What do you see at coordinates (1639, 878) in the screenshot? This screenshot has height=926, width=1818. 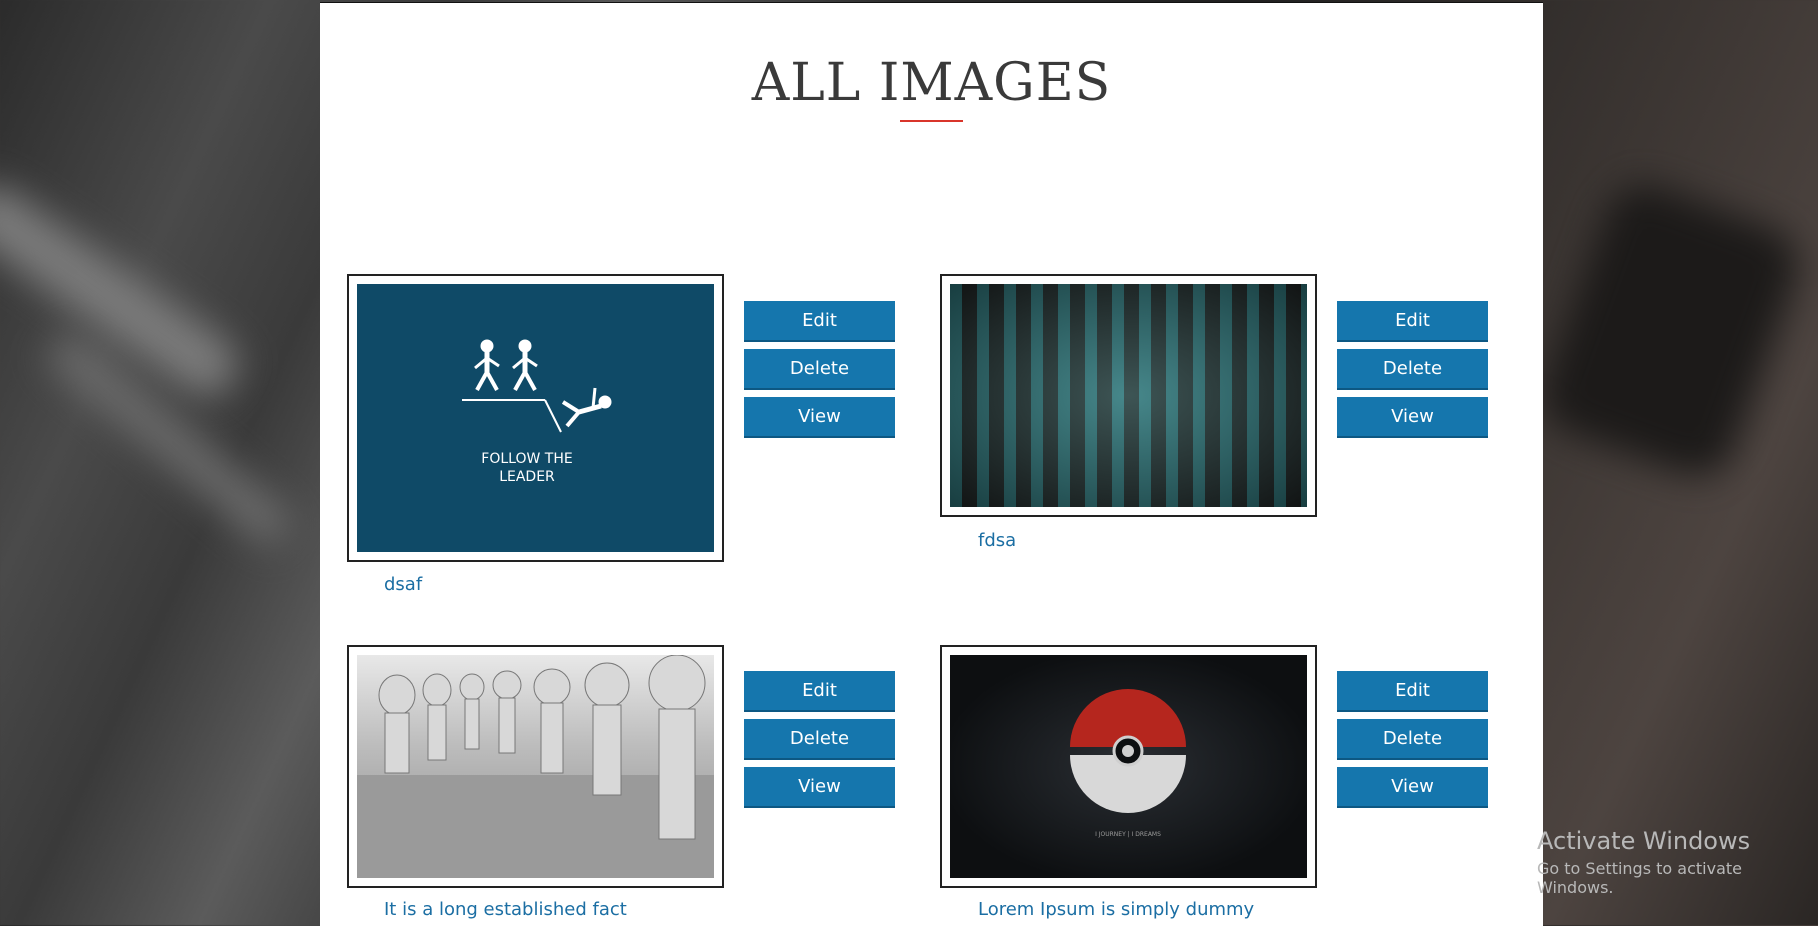 I see `watermark-subtitle: Go to Settings to activate Windows.` at bounding box center [1639, 878].